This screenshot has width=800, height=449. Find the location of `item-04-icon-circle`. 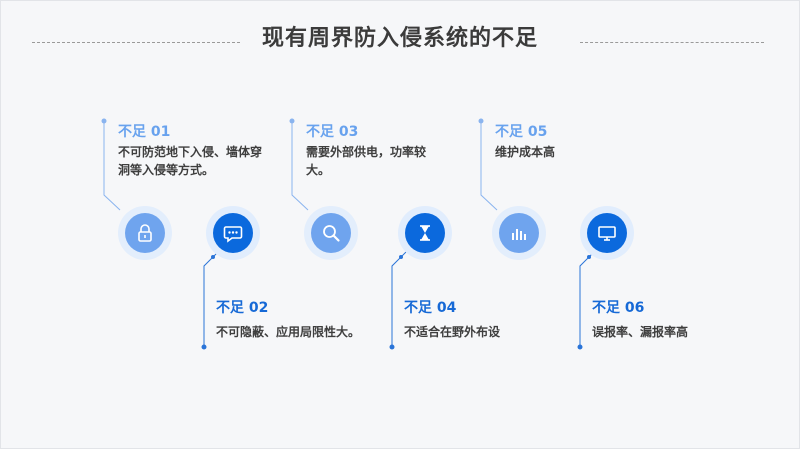

item-04-icon-circle is located at coordinates (425, 233).